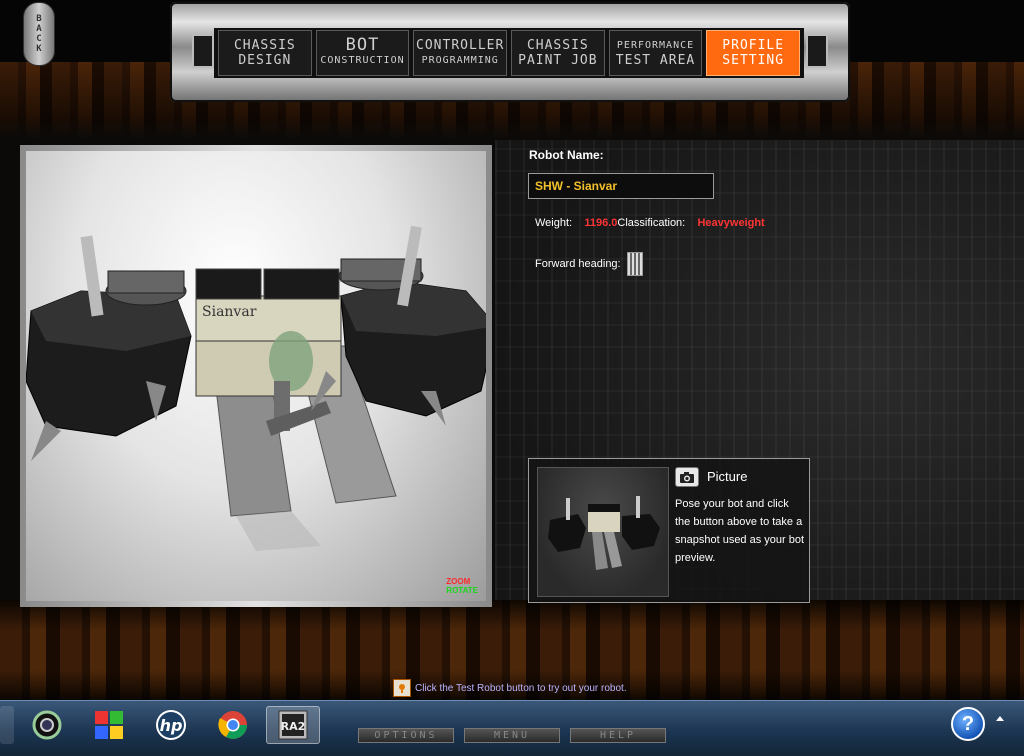 The width and height of the screenshot is (1024, 756). Describe the element at coordinates (601, 223) in the screenshot. I see `weight-value: 1196.0` at that location.